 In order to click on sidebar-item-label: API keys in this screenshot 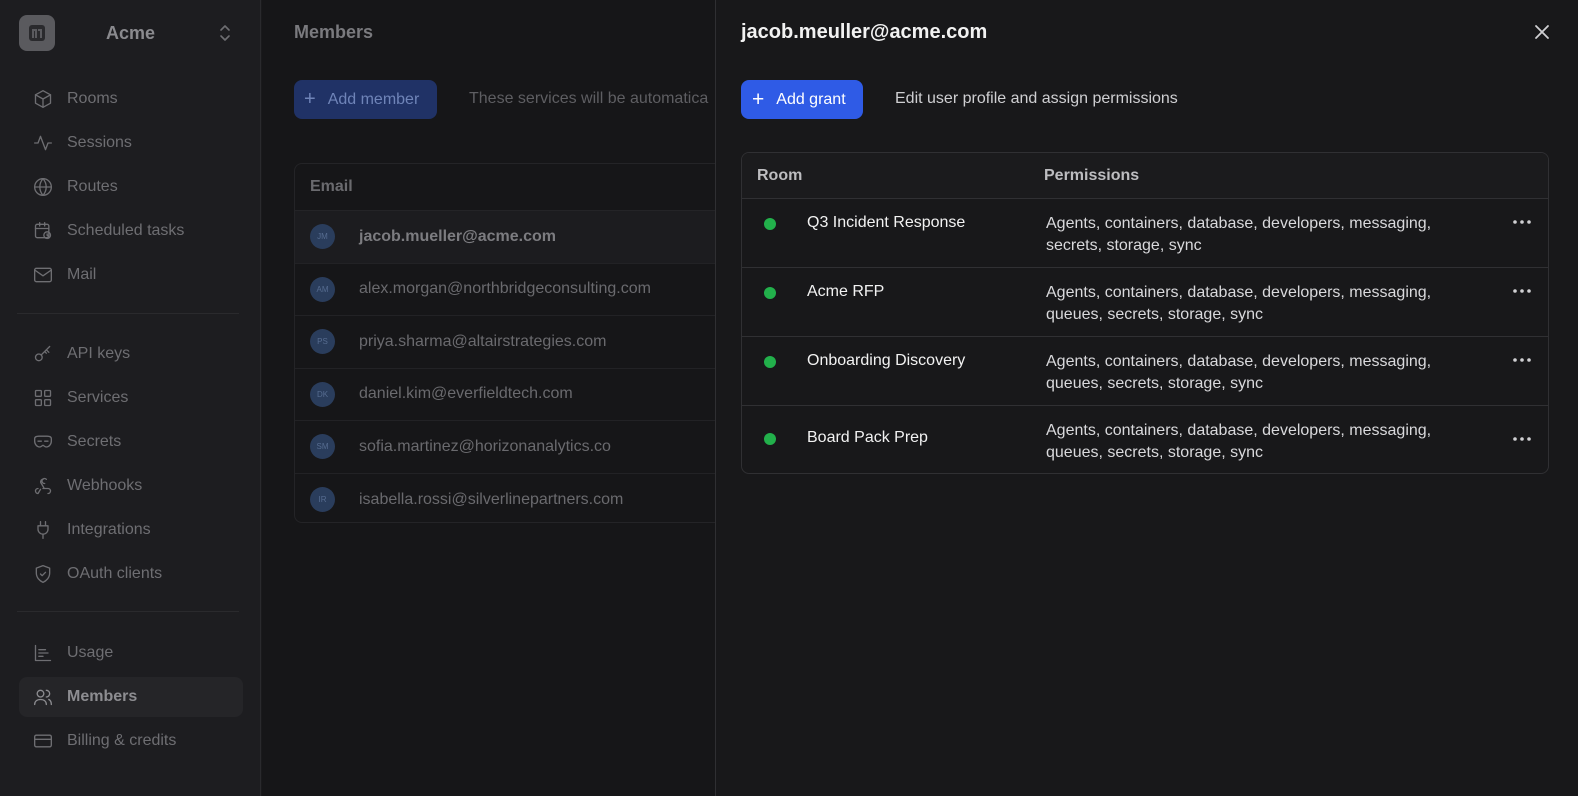, I will do `click(99, 353)`.